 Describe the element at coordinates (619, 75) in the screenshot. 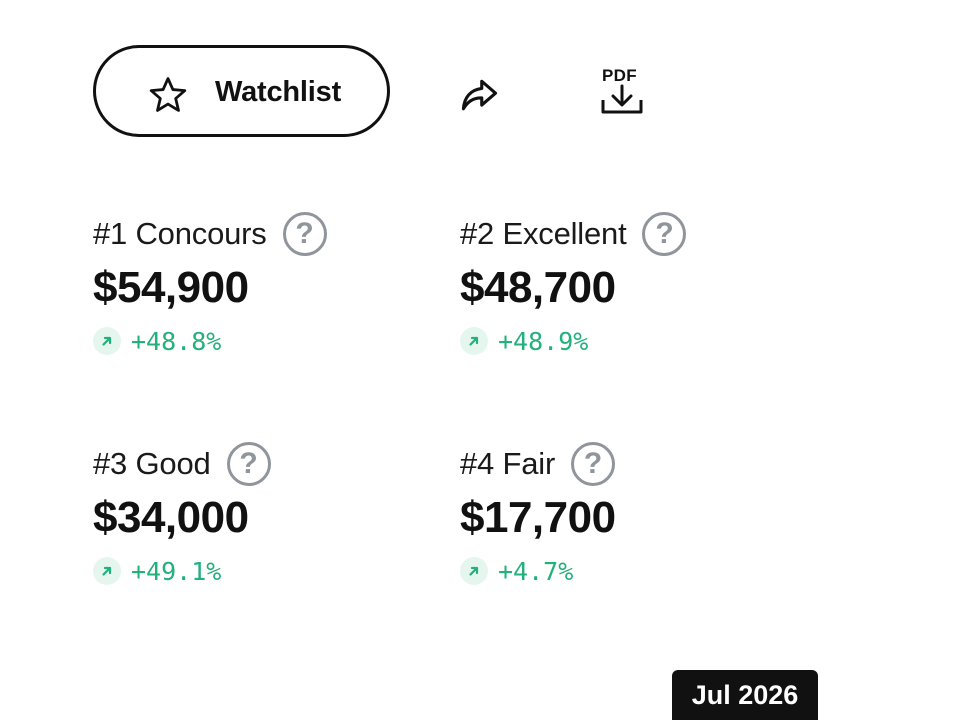

I see `pdf-label: PDF` at that location.